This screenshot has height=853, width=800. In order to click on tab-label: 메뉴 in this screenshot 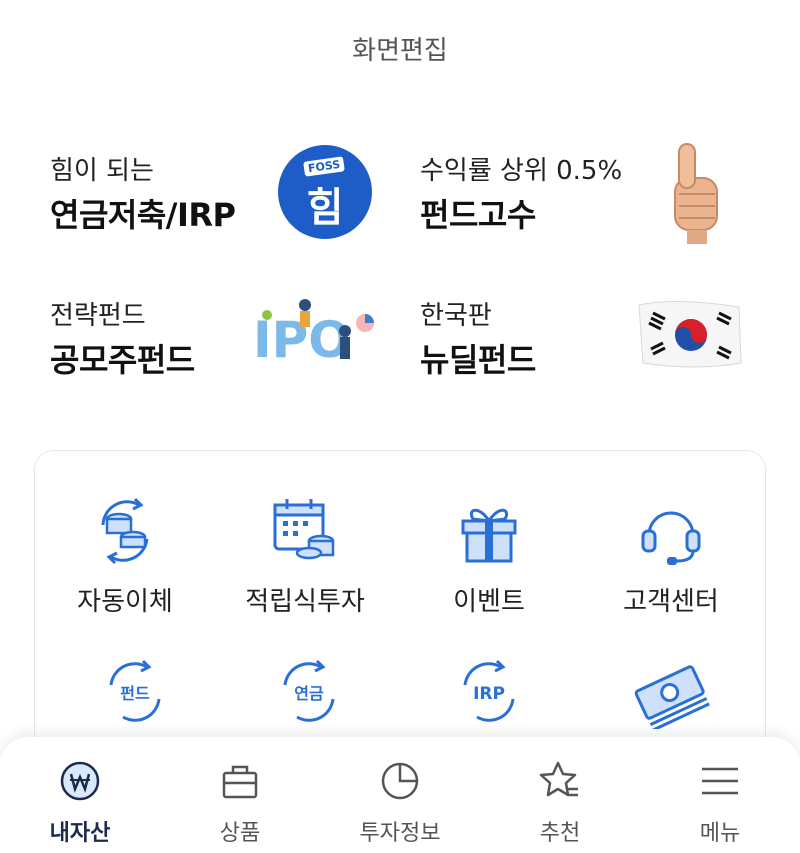, I will do `click(720, 833)`.